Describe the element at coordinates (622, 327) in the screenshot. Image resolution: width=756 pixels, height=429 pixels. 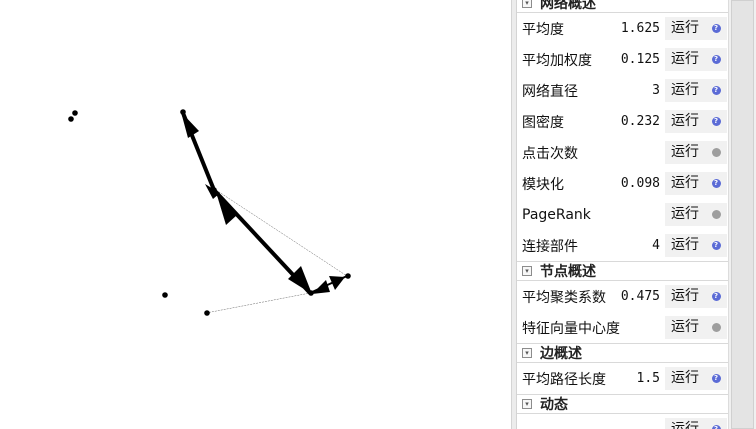
I see `stat-row-eigenvector-centrality: 特征向量中心度 运行` at that location.